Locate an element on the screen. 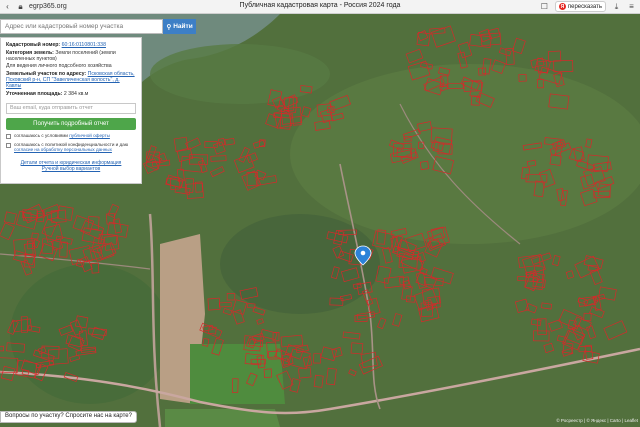 This screenshot has height=427, width=640. email-field: Ваш email, куда отправить отчет is located at coordinates (71, 108).